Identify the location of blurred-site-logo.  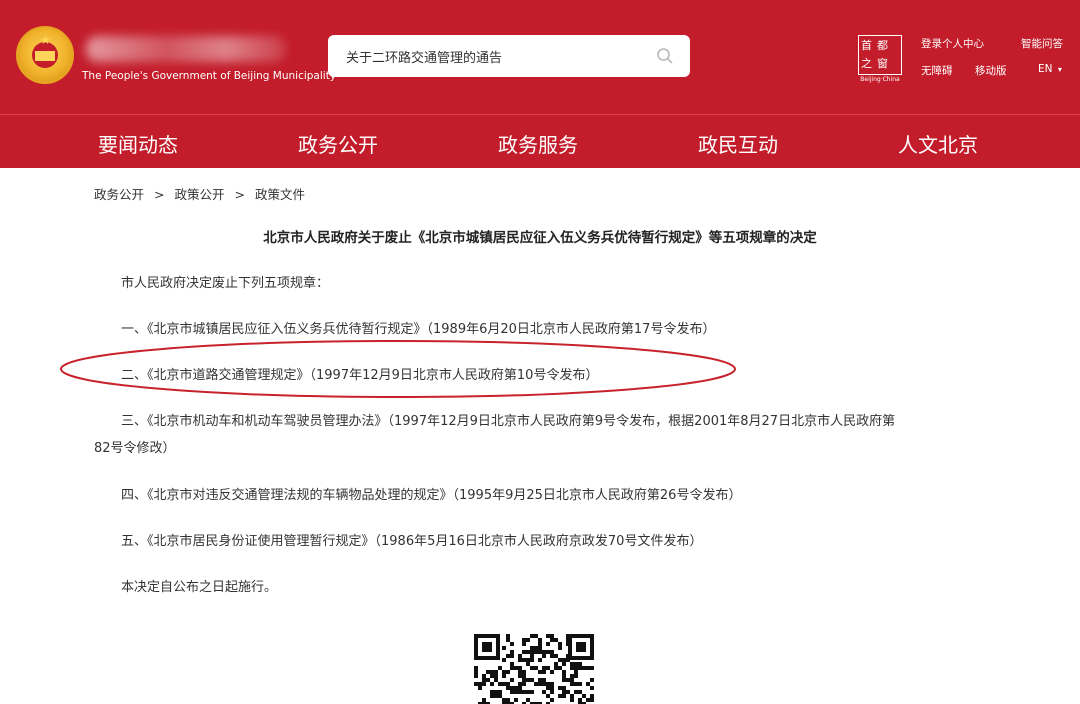
(186, 49).